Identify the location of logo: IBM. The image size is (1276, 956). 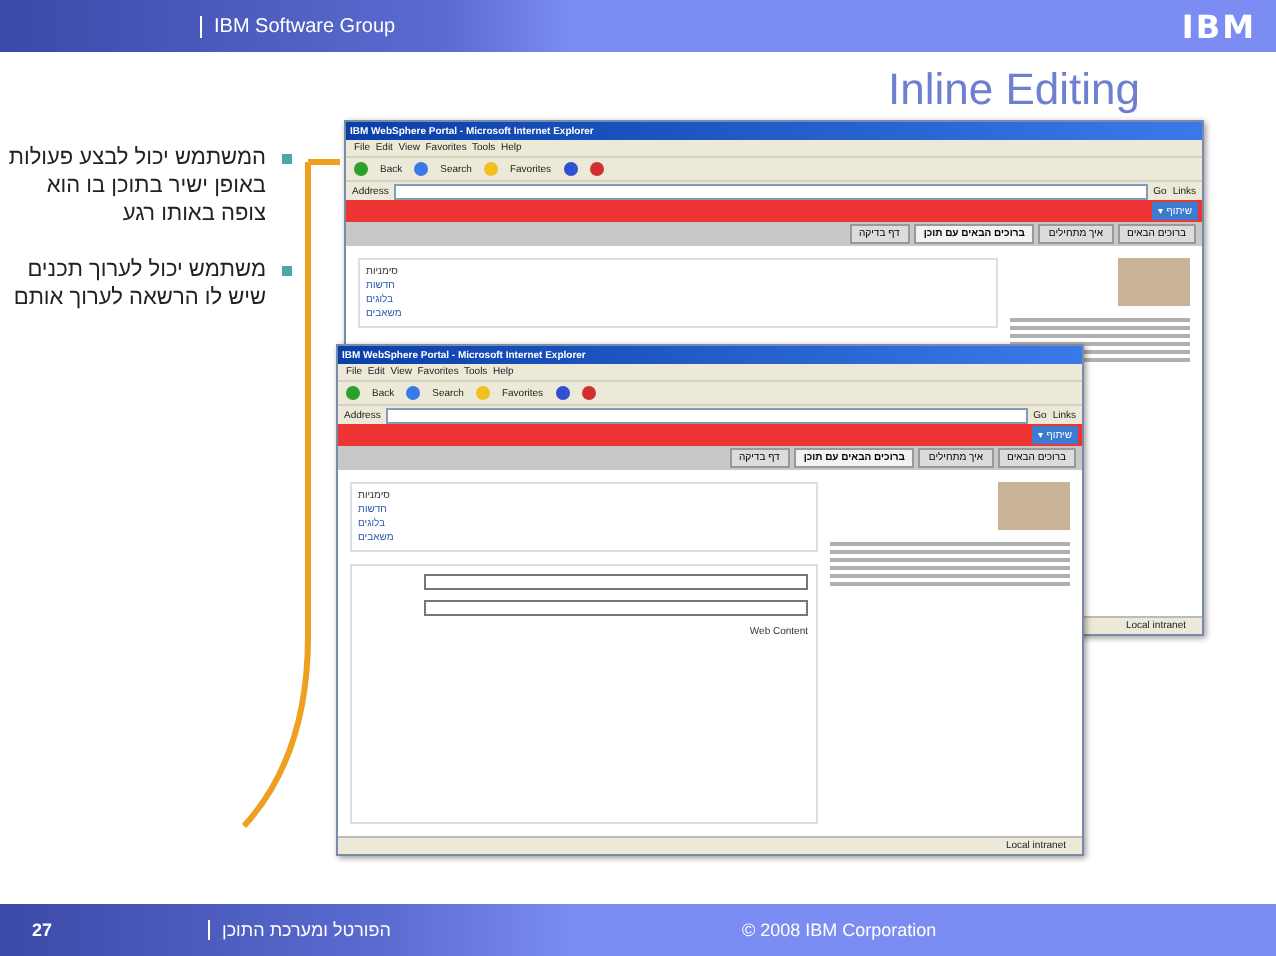
(1218, 26).